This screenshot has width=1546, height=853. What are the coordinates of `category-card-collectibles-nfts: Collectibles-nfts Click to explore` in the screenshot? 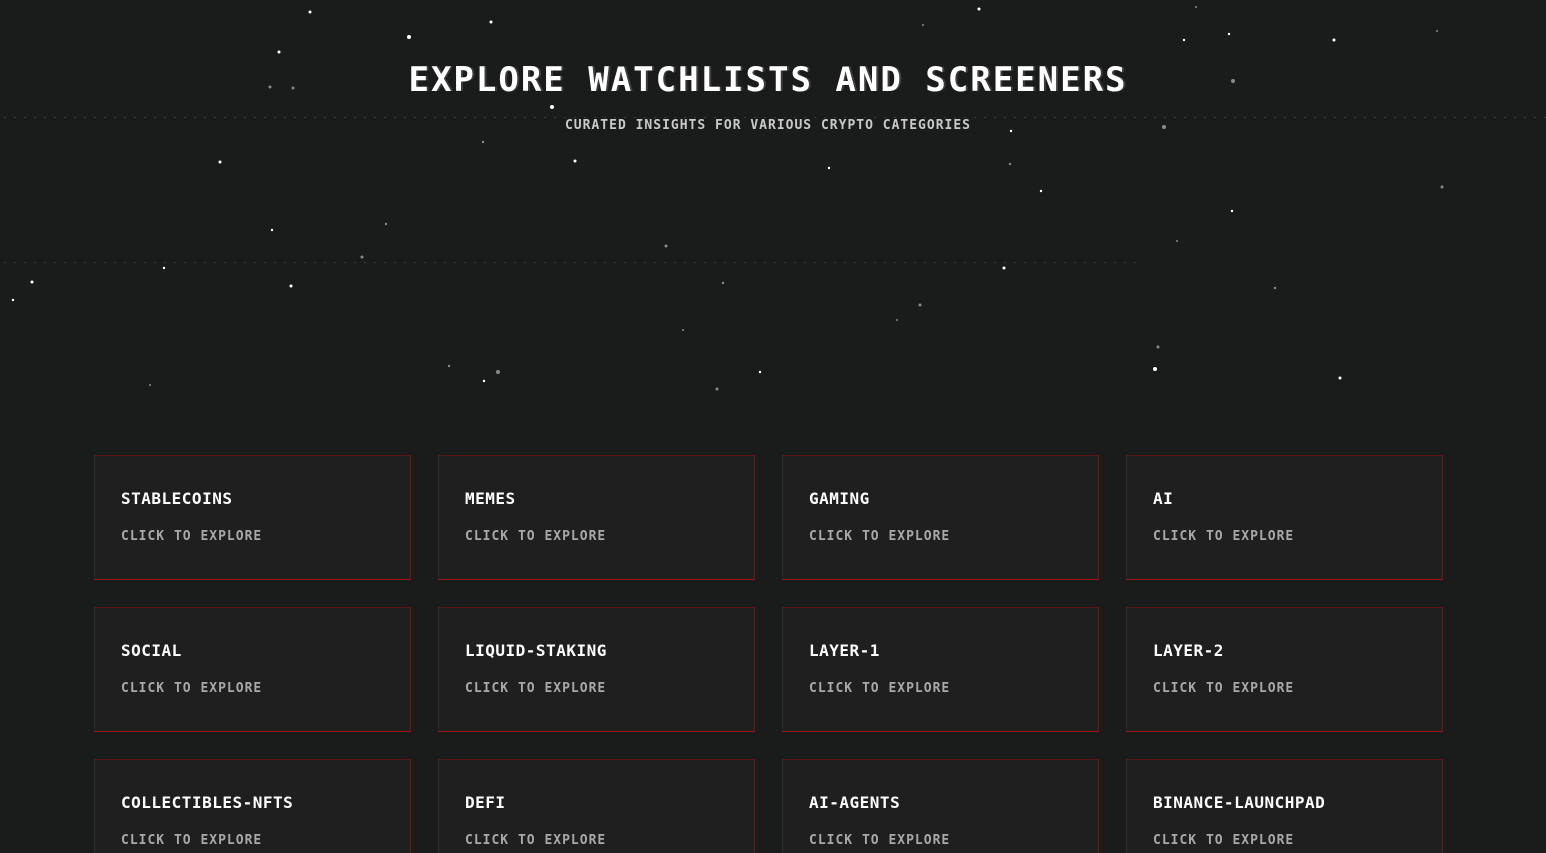 It's located at (252, 806).